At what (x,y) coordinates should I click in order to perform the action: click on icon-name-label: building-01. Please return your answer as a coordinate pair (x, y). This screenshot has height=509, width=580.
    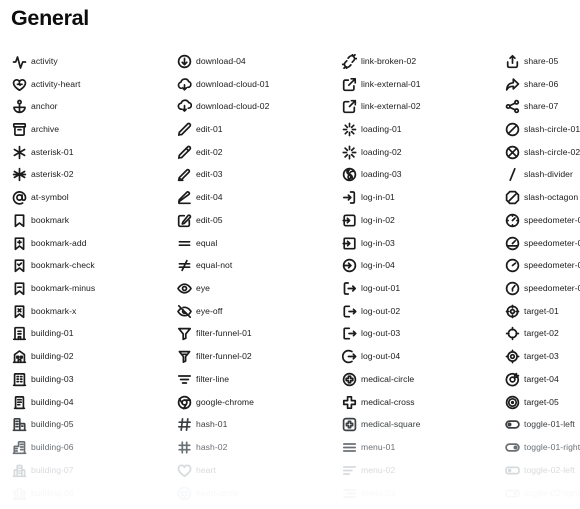
    Looking at the image, I should click on (52, 333).